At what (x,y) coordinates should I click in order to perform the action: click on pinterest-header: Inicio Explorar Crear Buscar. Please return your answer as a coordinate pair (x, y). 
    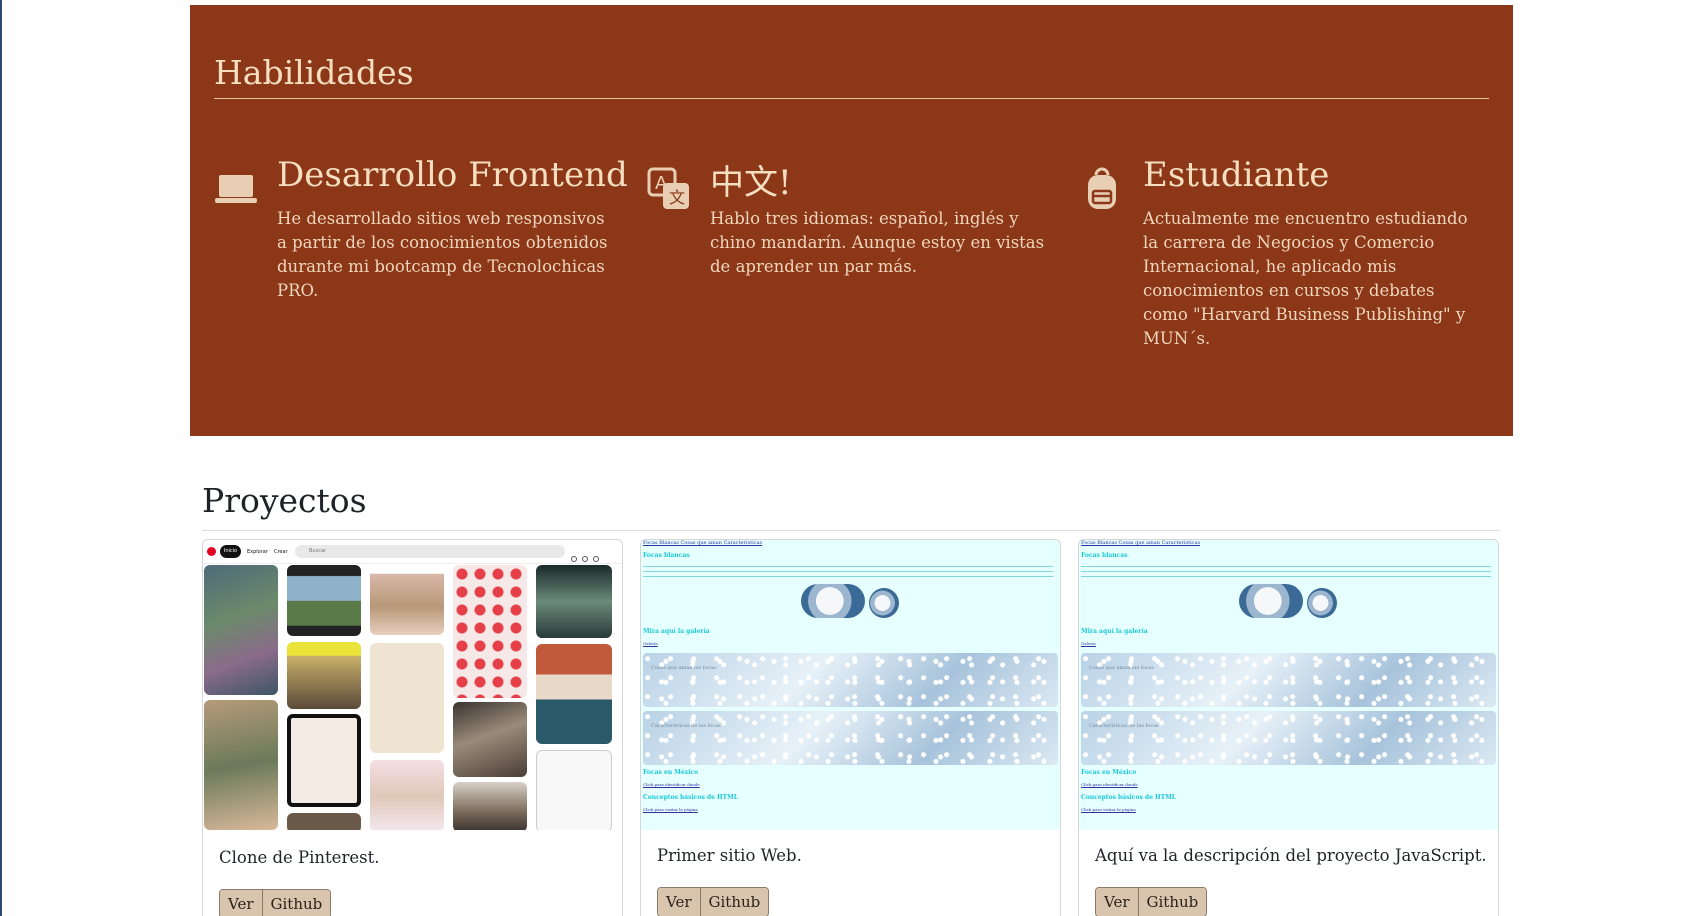
    Looking at the image, I should click on (412, 552).